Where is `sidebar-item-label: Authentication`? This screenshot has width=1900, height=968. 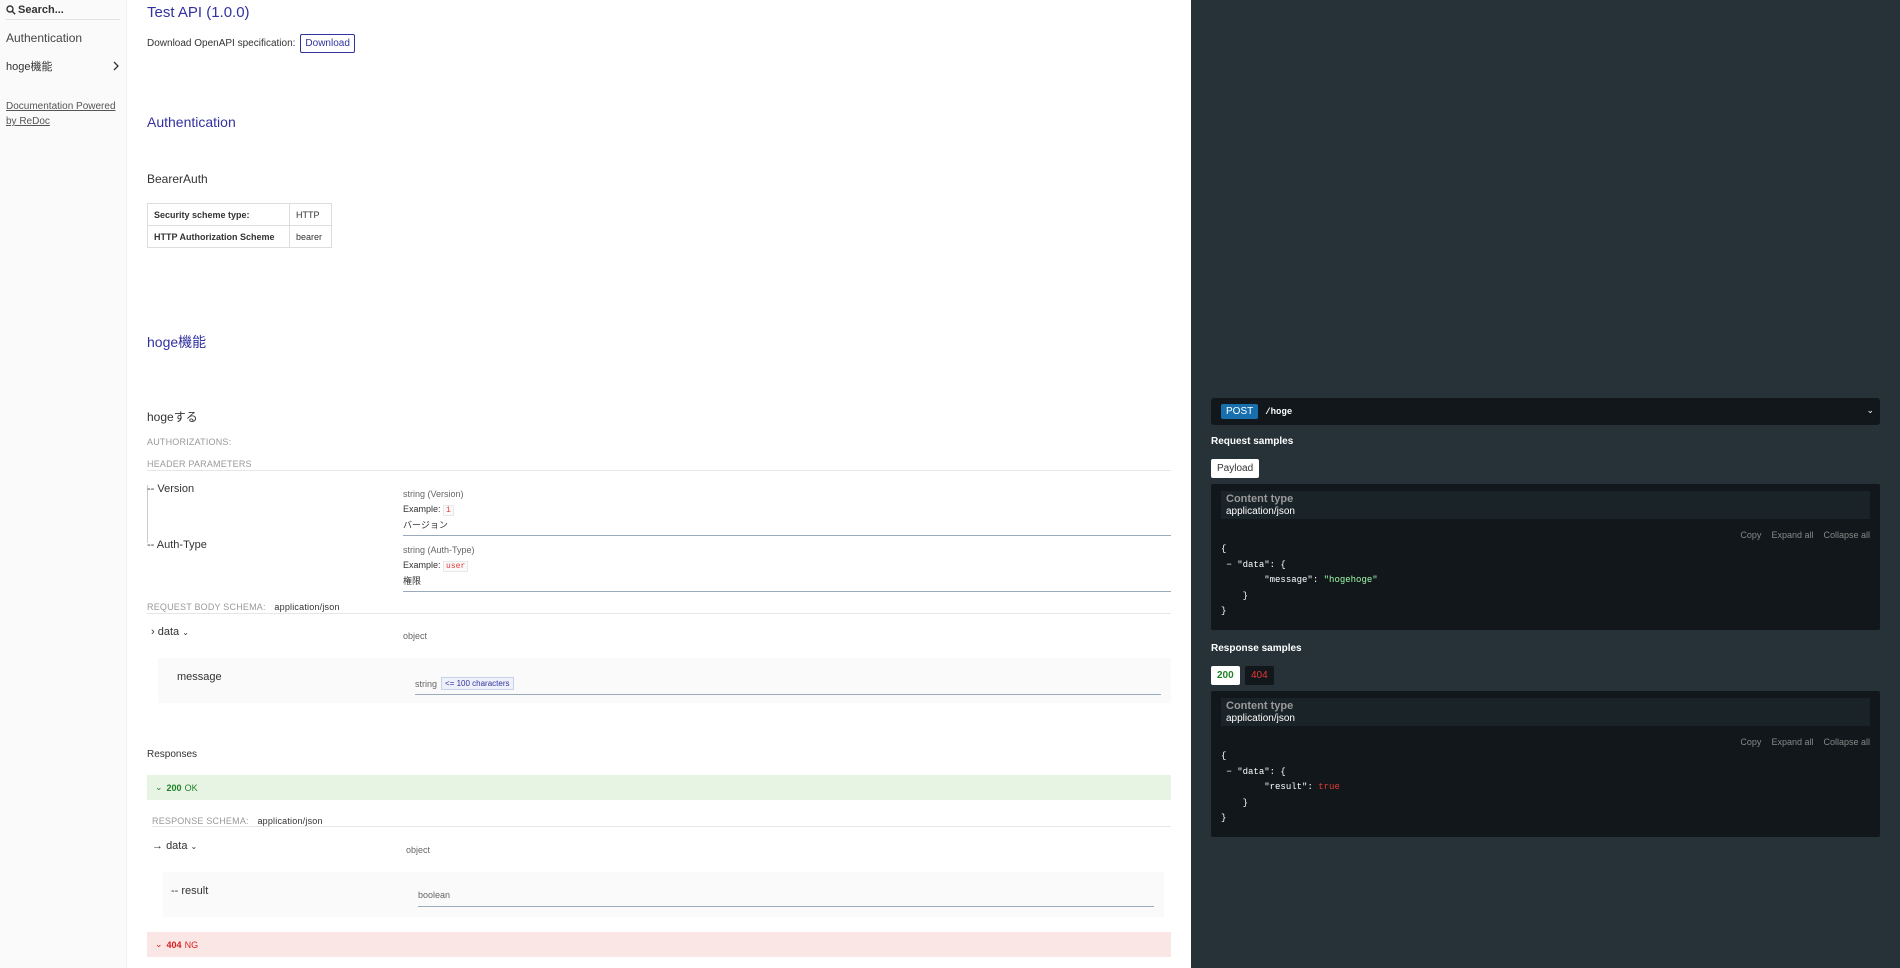
sidebar-item-label: Authentication is located at coordinates (44, 38).